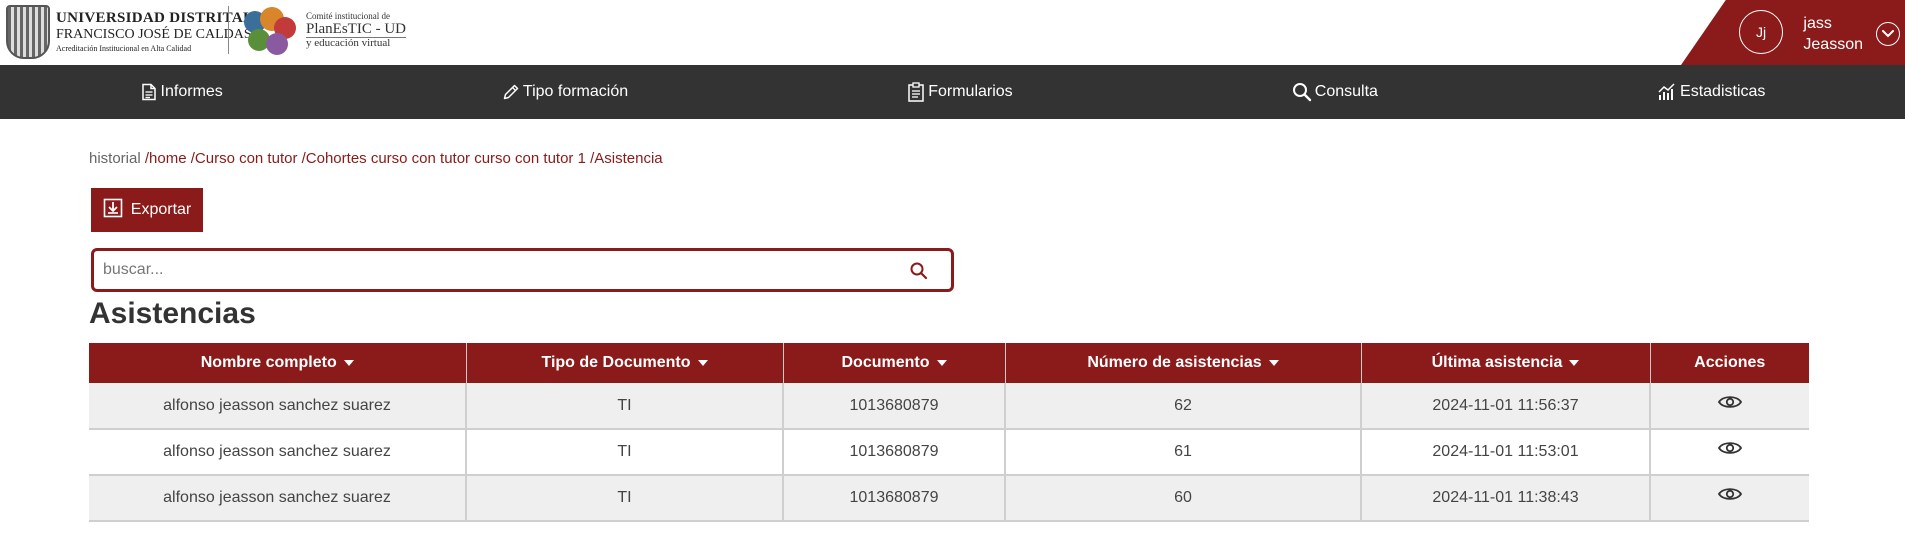 The height and width of the screenshot is (536, 1905). Describe the element at coordinates (155, 18) in the screenshot. I see `university-name-line1: UNIVERSIDAD DISTRITAL` at that location.